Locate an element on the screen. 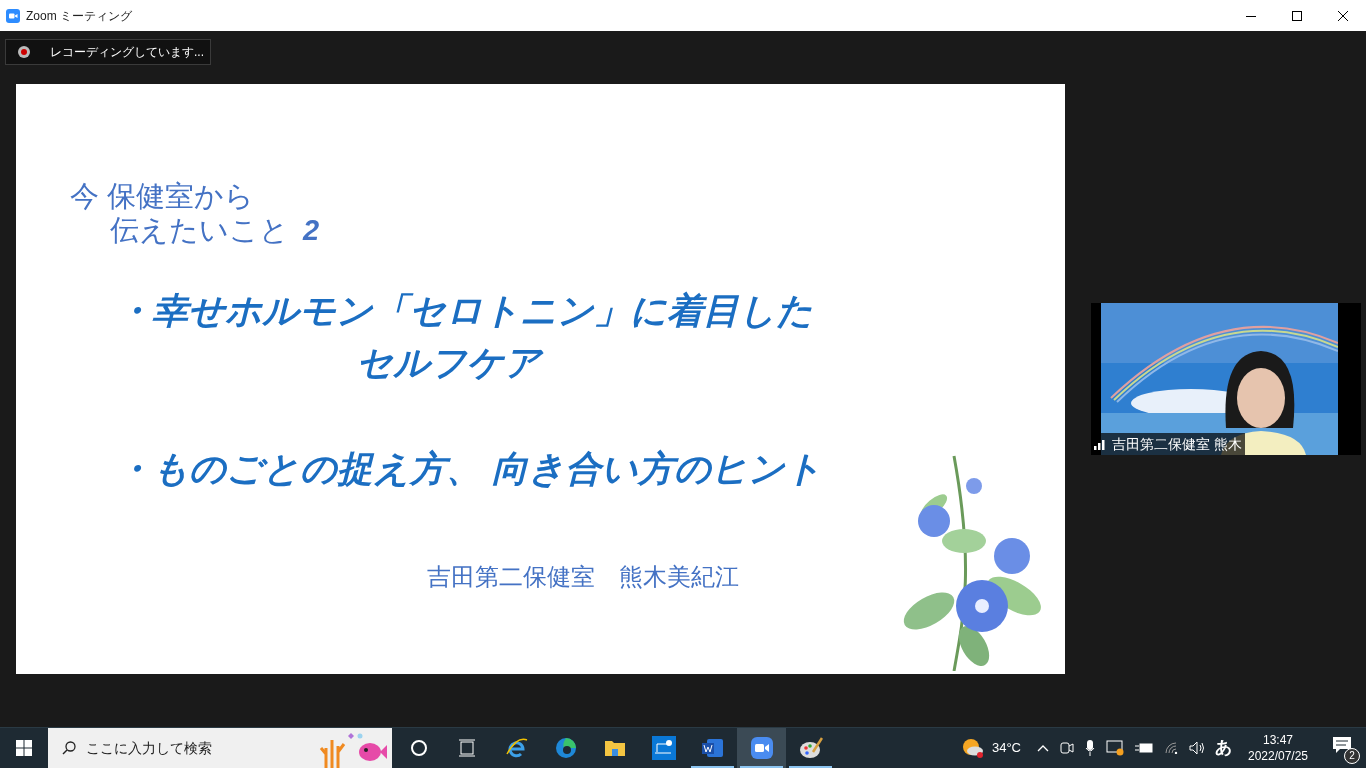  slide-bullet-text: ・ものごとの捉え方、 向き合い方のヒント is located at coordinates (469, 469).